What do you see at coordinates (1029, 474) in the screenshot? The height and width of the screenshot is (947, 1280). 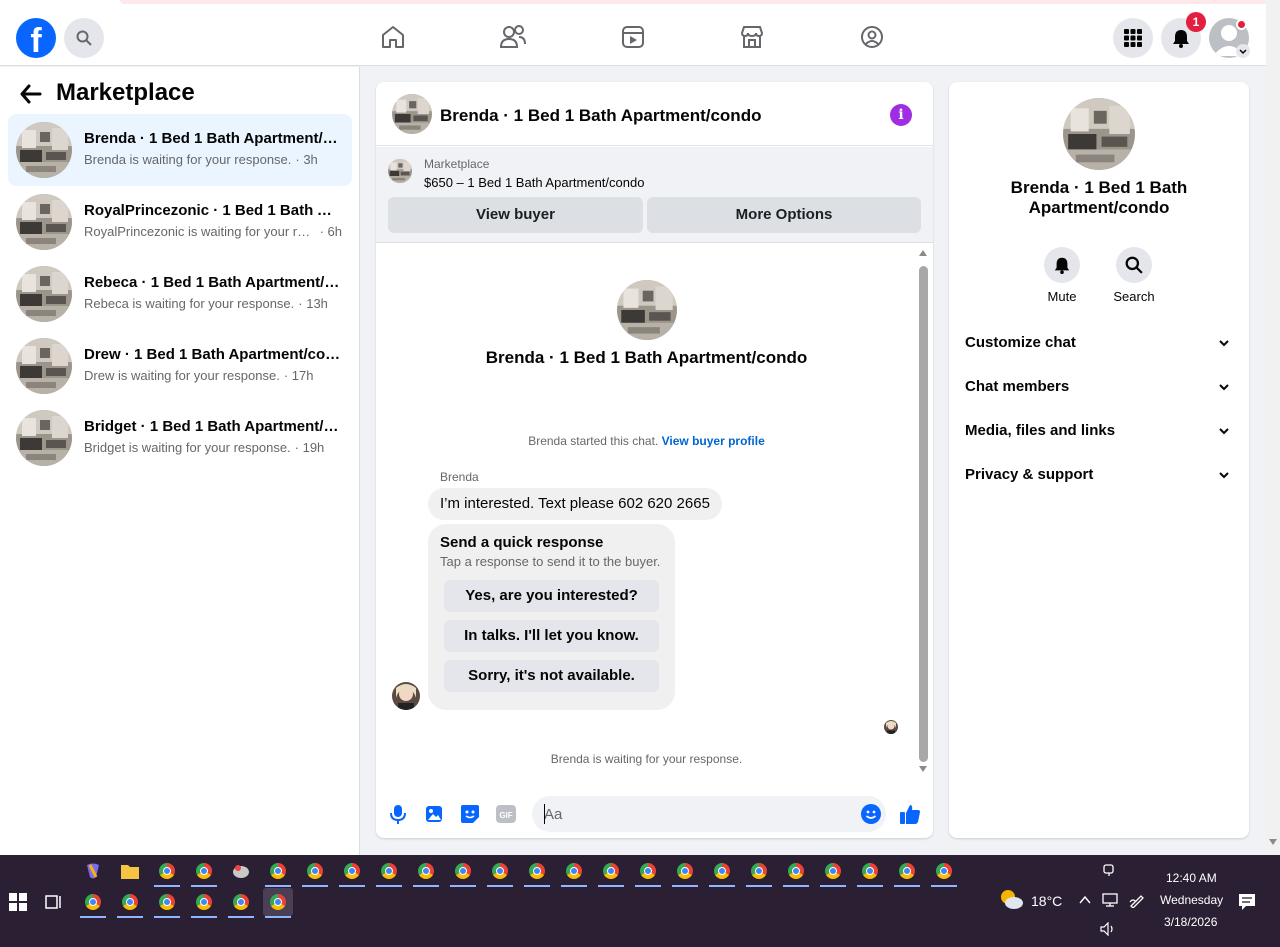 I see `section-label: Privacy & support` at bounding box center [1029, 474].